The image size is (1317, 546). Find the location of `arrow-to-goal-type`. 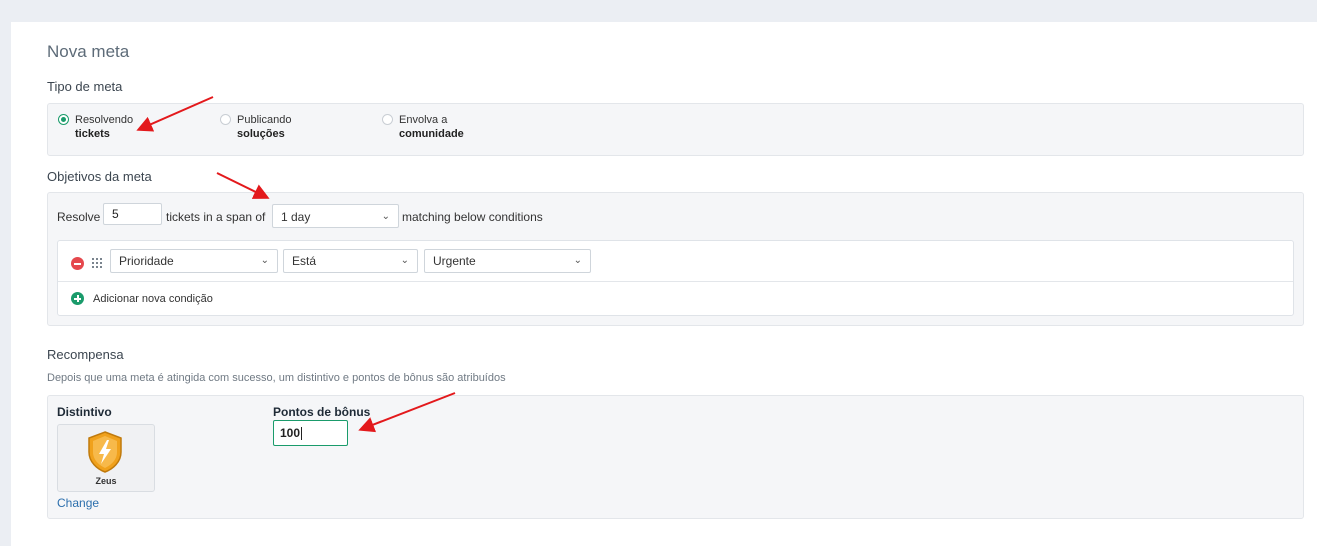

arrow-to-goal-type is located at coordinates (175, 114).